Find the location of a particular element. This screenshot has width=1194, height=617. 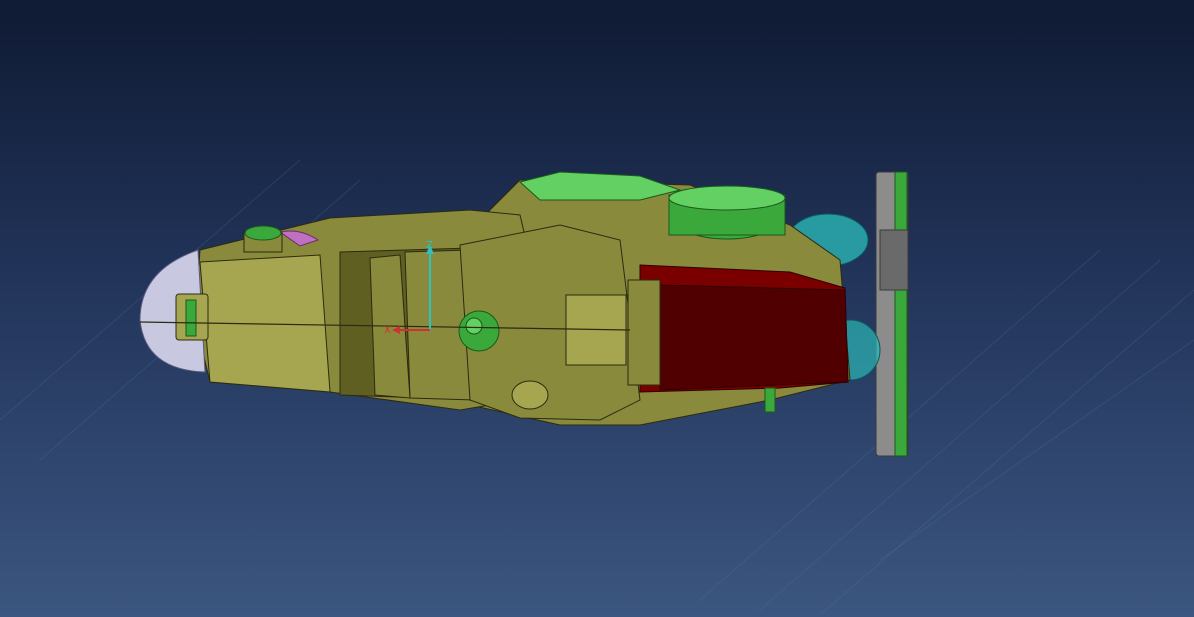

rear-mounting-plate is located at coordinates (892, 314).